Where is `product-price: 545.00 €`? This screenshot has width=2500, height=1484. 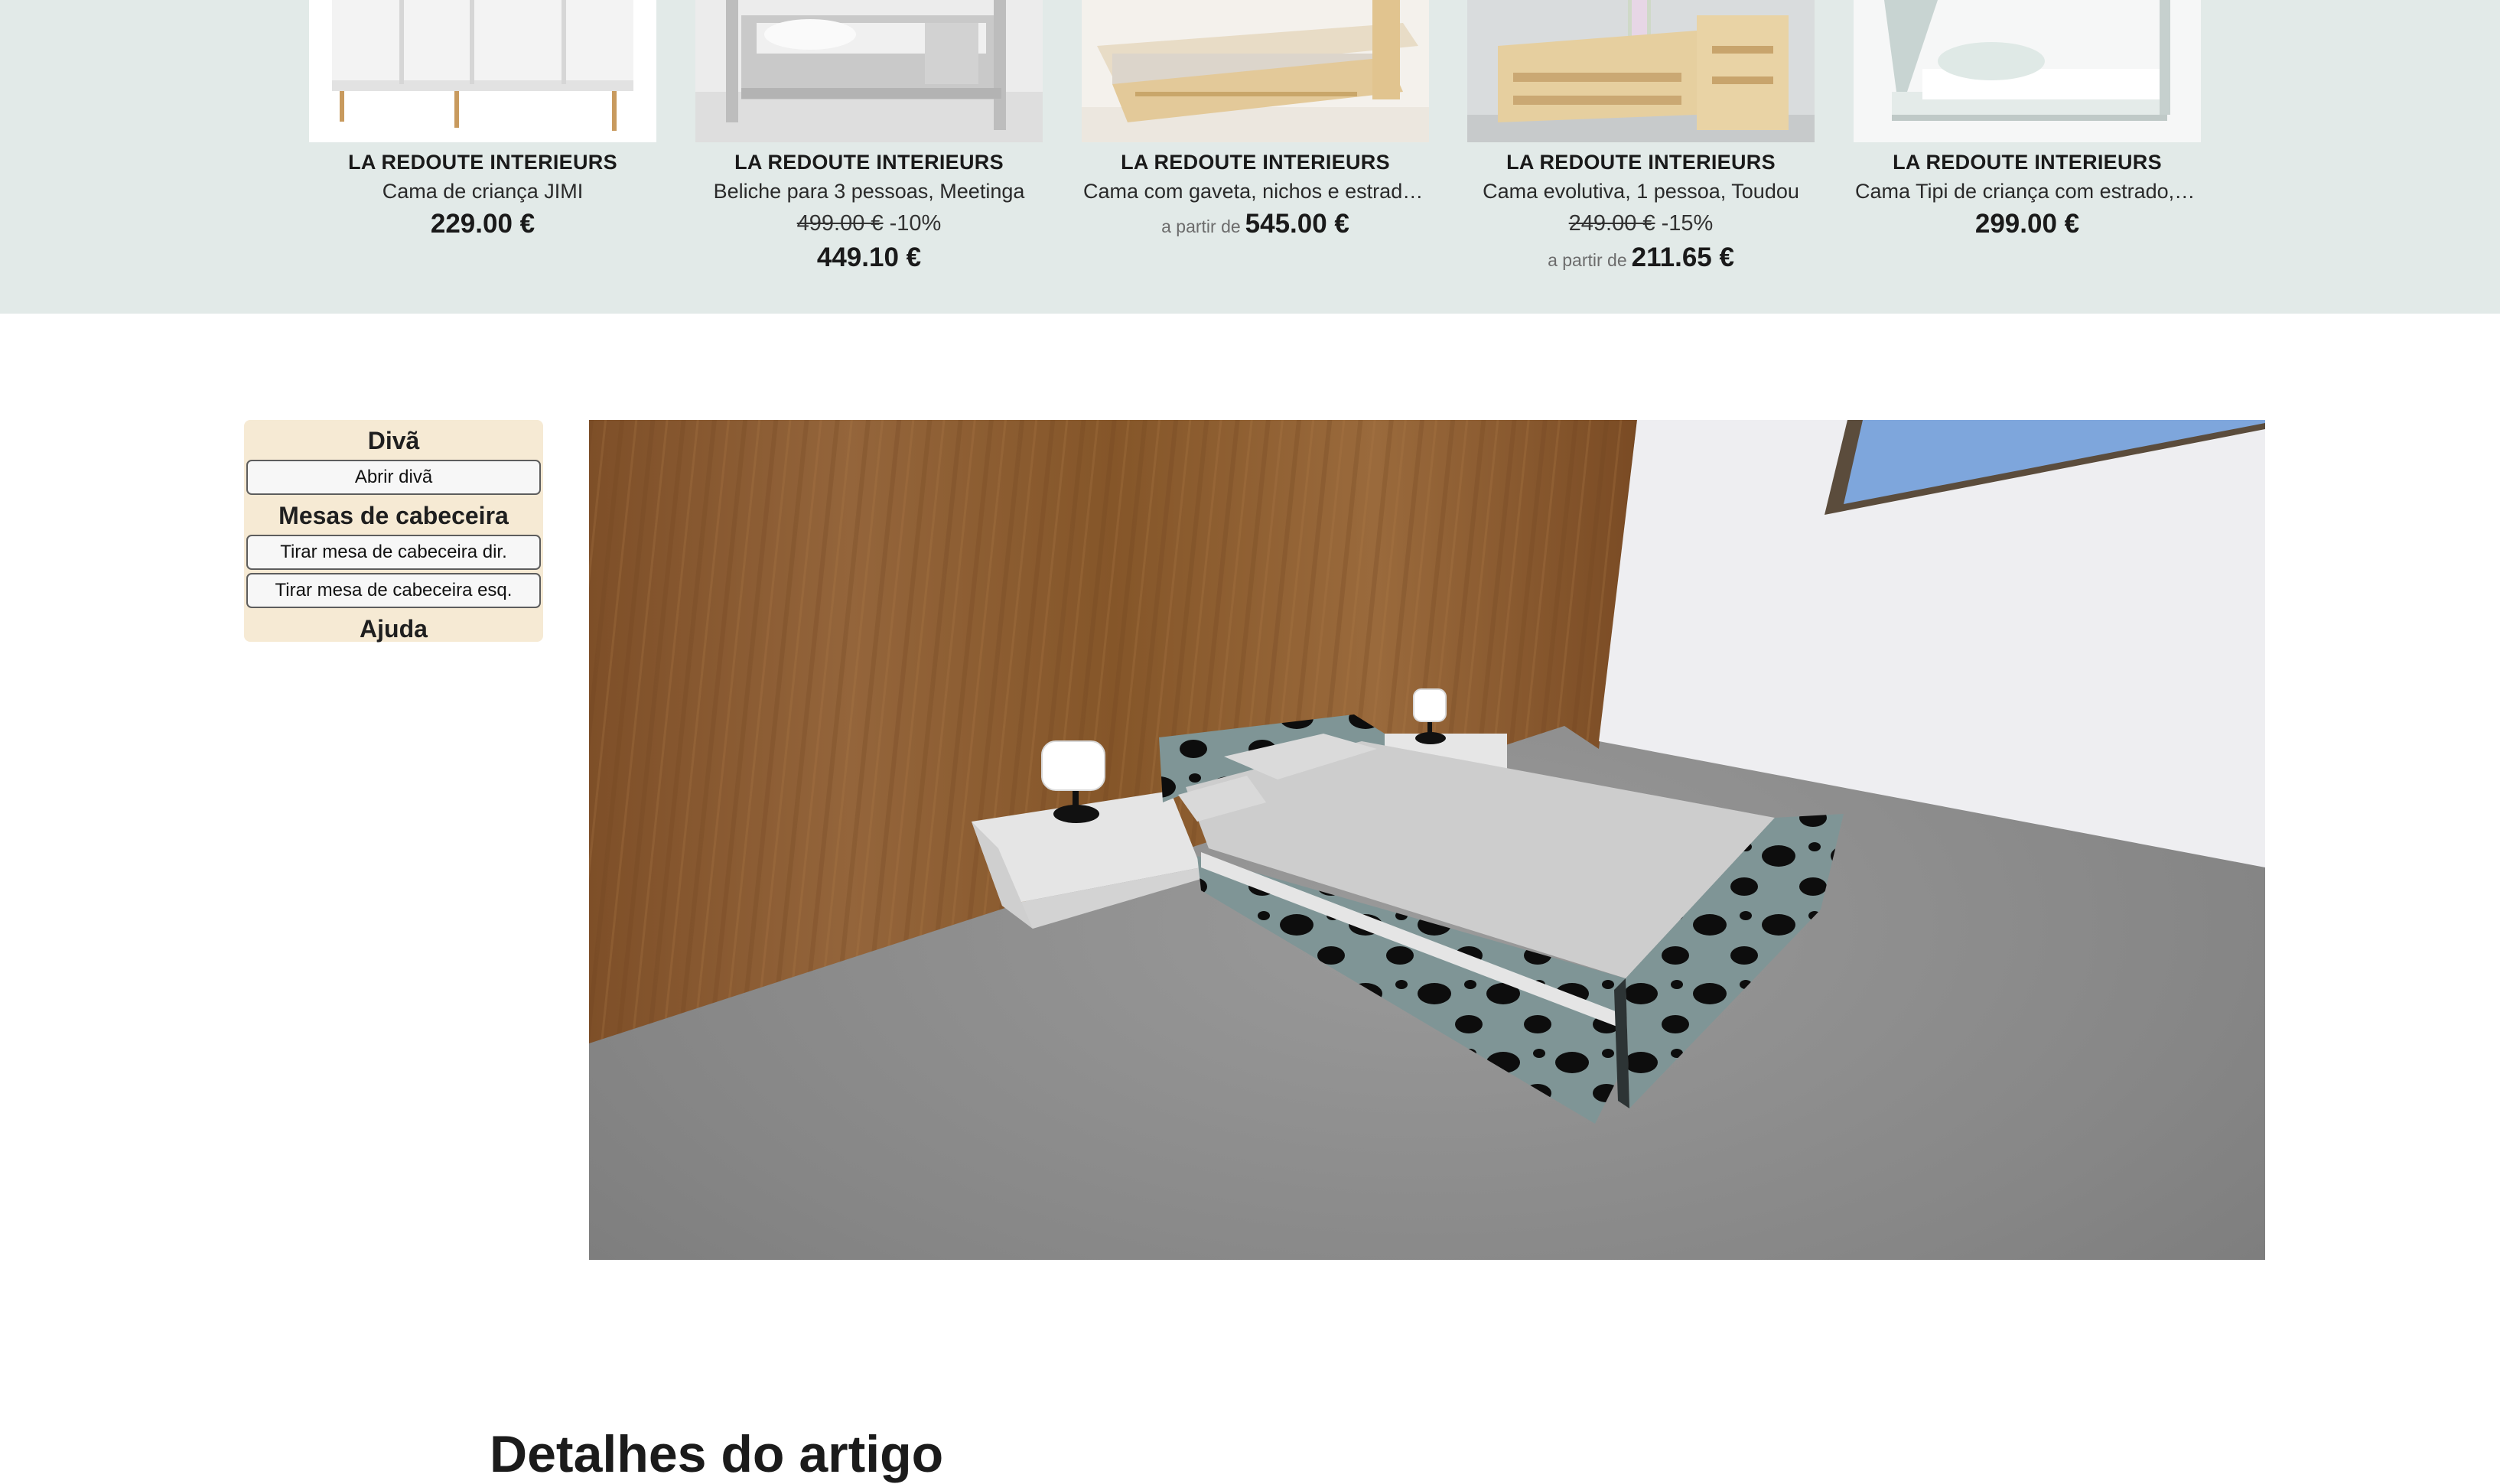 product-price: 545.00 € is located at coordinates (1297, 224).